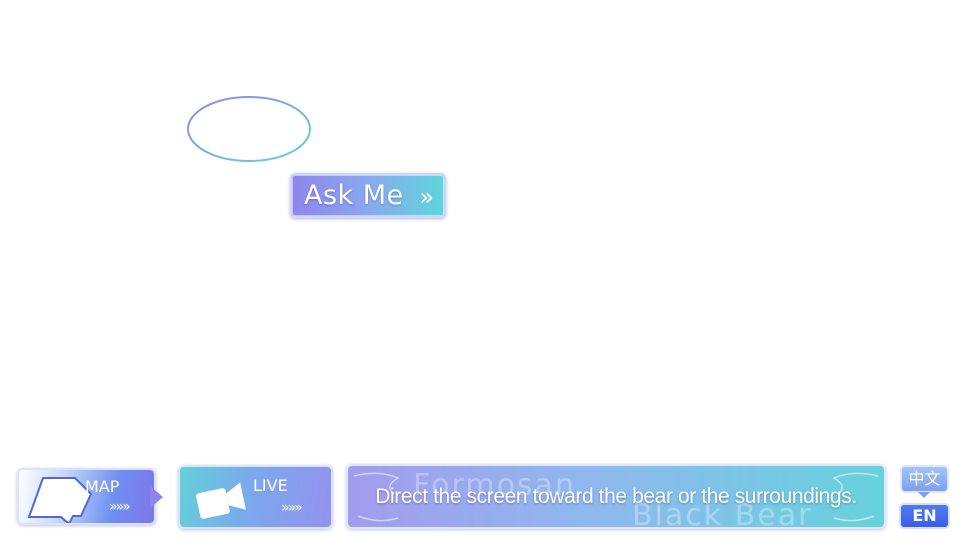 The image size is (960, 540). Describe the element at coordinates (156, 497) in the screenshot. I see `map-notch` at that location.